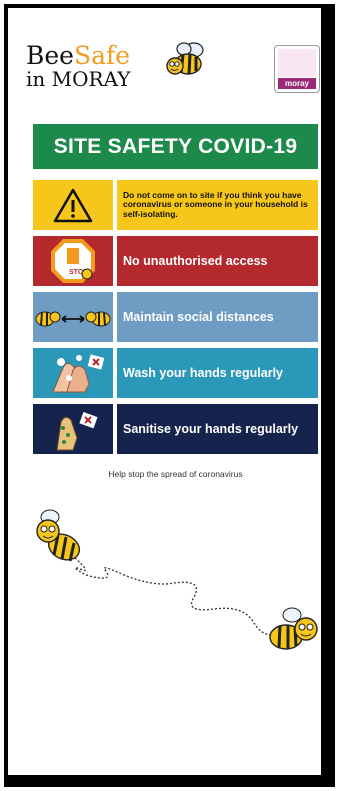 The height and width of the screenshot is (791, 339). Describe the element at coordinates (217, 373) in the screenshot. I see `rule-text: Wash your hands regularly` at that location.